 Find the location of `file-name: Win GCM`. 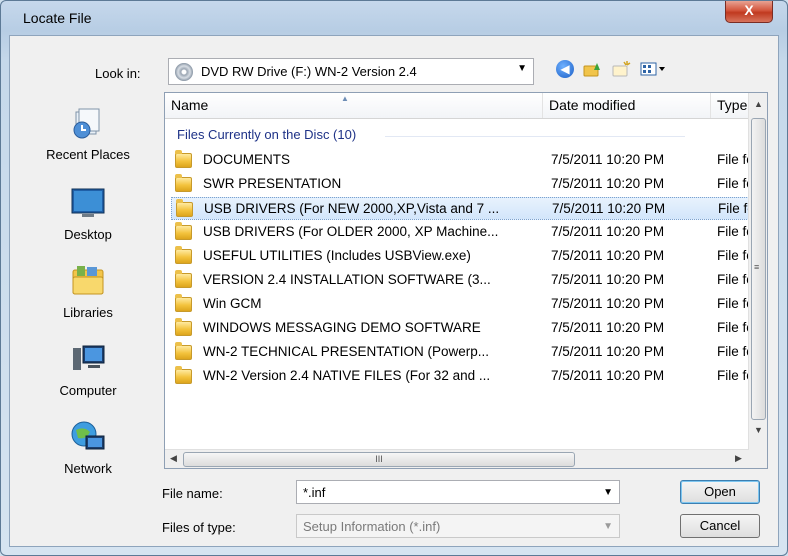

file-name: Win GCM is located at coordinates (232, 303).